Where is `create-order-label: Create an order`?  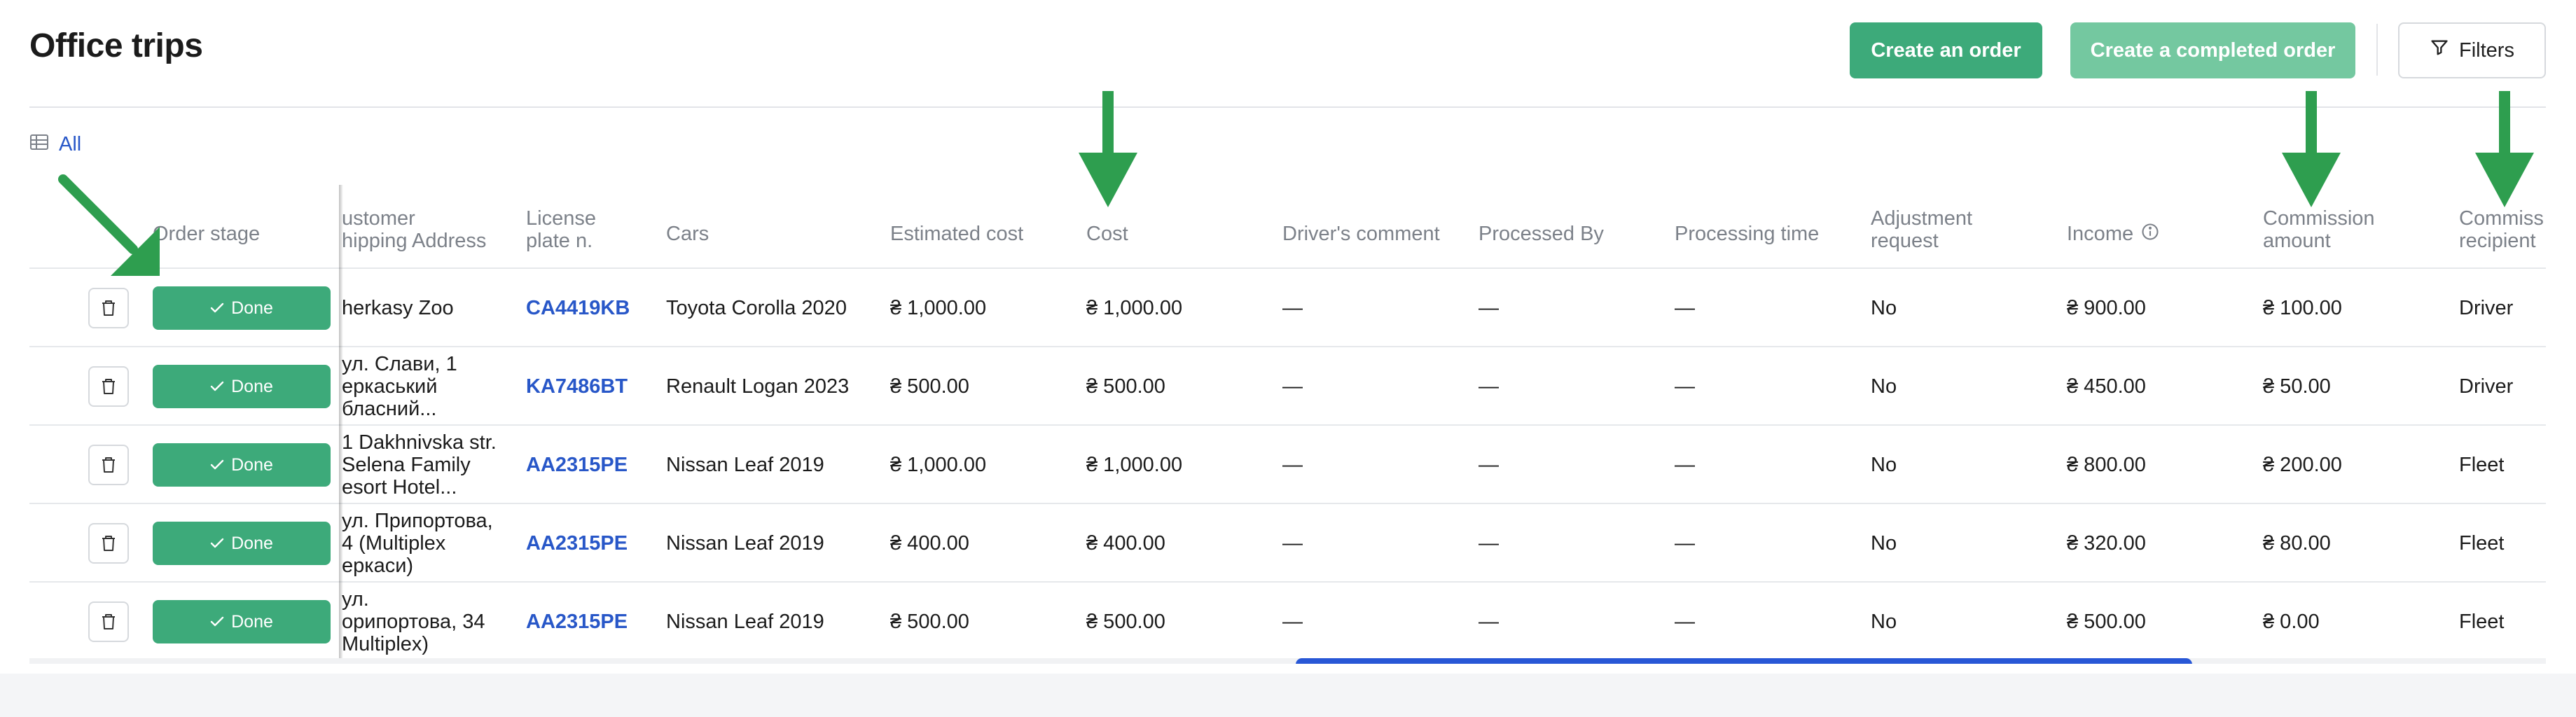 create-order-label: Create an order is located at coordinates (1946, 50).